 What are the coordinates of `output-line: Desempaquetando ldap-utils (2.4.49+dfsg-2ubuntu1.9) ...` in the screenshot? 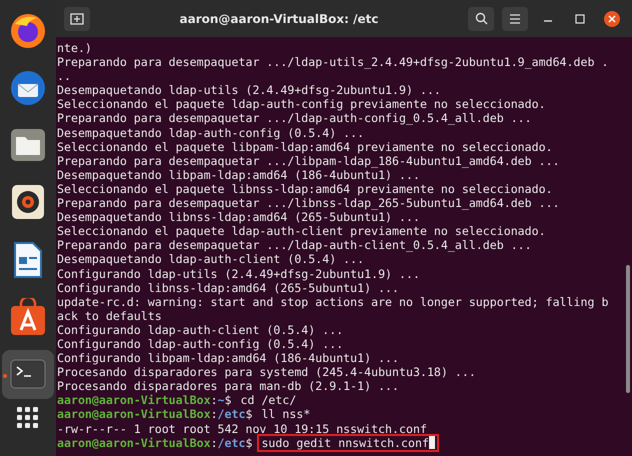 It's located at (249, 90).